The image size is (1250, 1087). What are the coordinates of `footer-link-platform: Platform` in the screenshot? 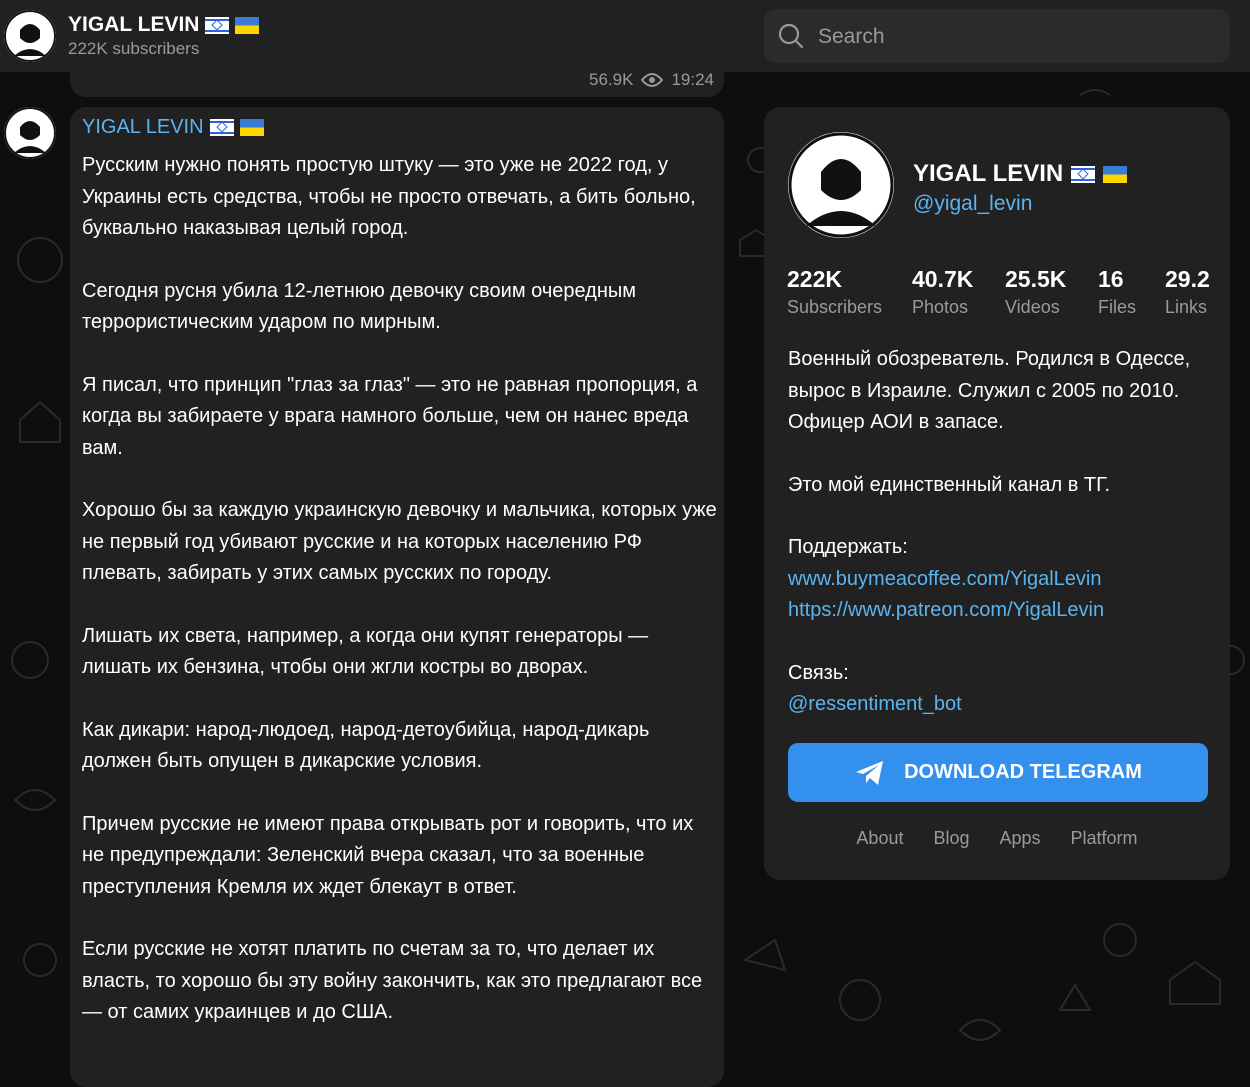 It's located at (1104, 838).